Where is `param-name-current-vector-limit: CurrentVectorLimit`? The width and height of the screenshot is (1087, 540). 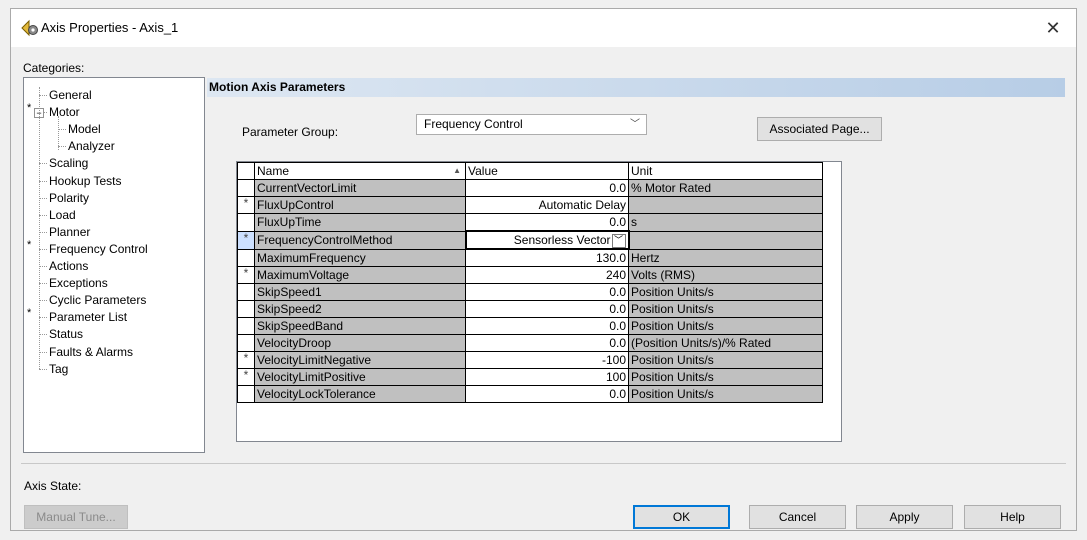
param-name-current-vector-limit: CurrentVectorLimit is located at coordinates (360, 188).